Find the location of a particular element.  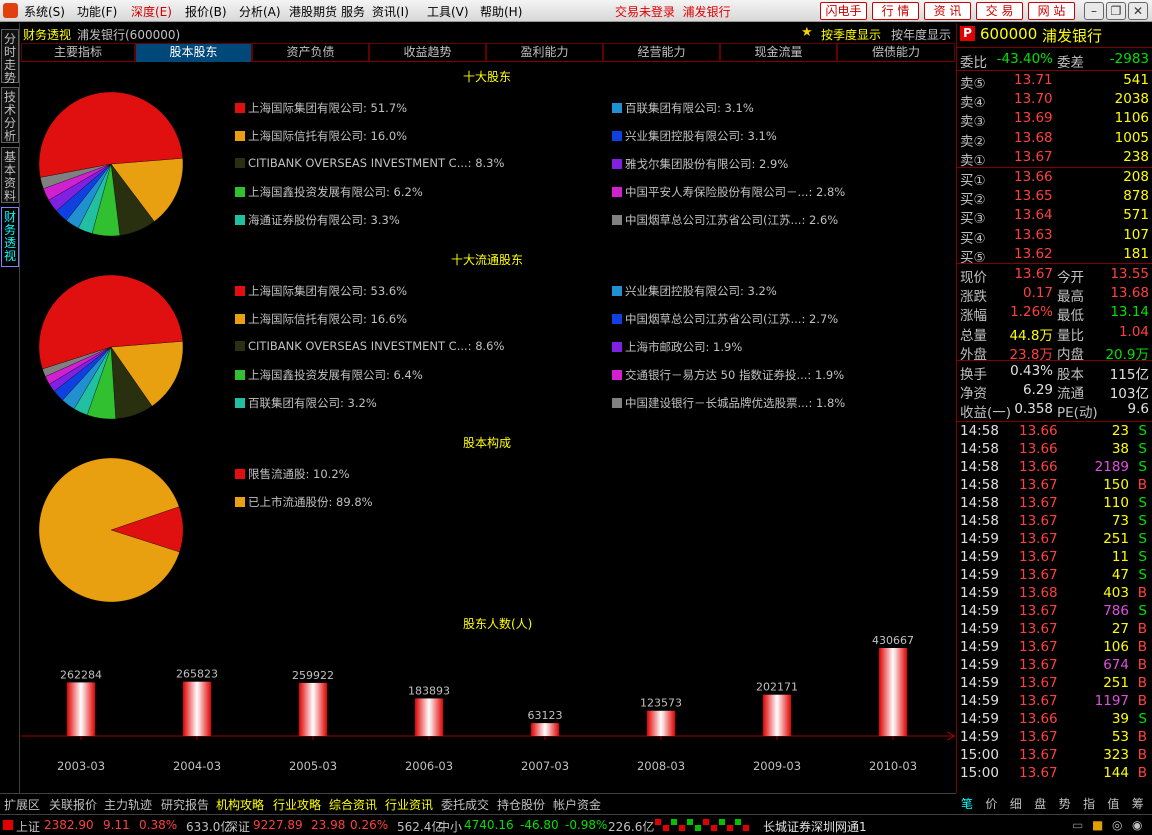

right-tab: 笔 is located at coordinates (967, 803).